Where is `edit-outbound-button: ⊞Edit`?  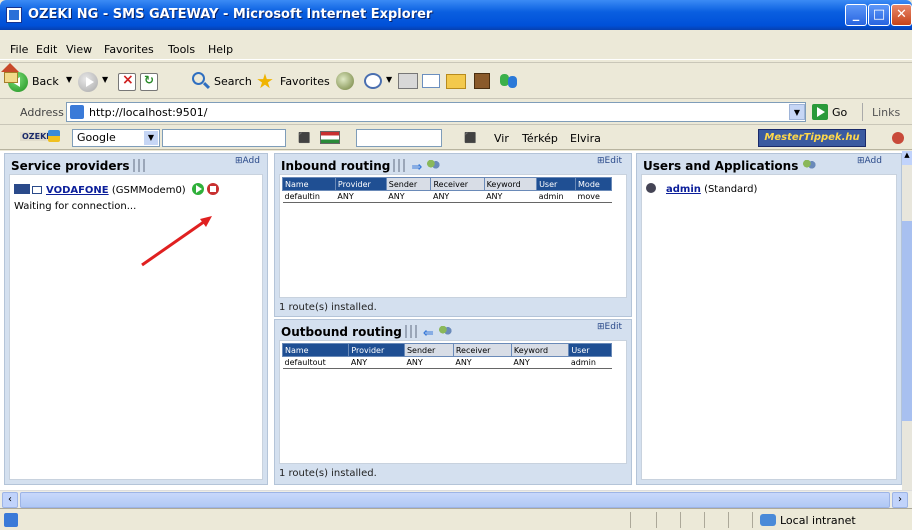 edit-outbound-button: ⊞Edit is located at coordinates (609, 327).